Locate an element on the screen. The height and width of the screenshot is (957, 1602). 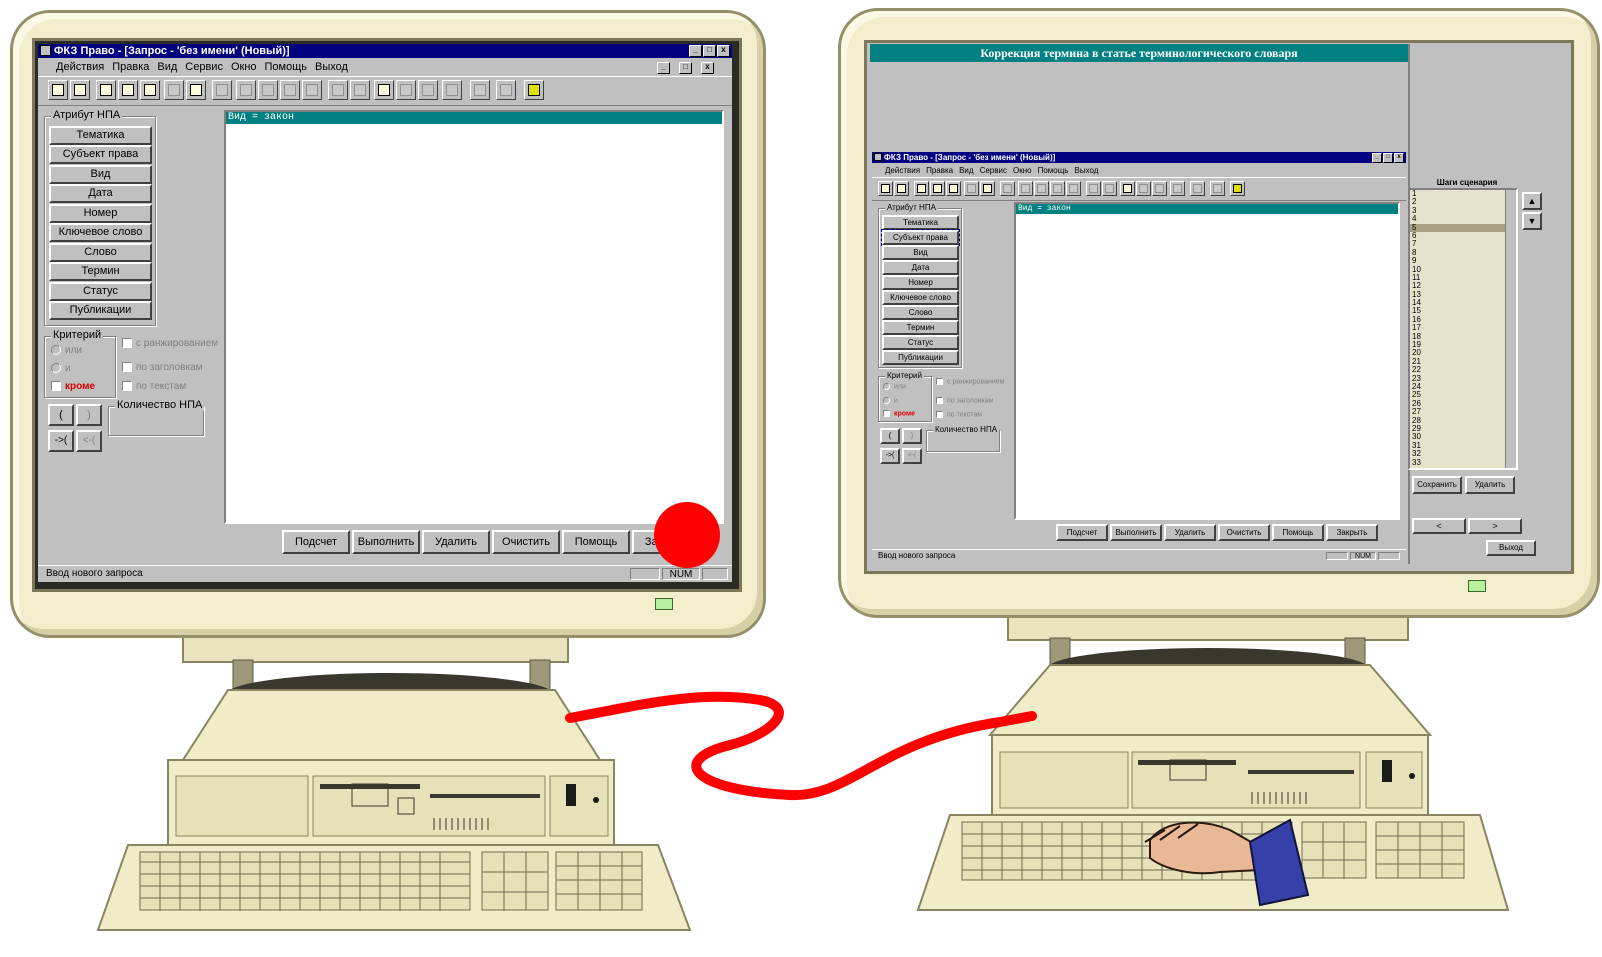
network-cable is located at coordinates (801, 746).